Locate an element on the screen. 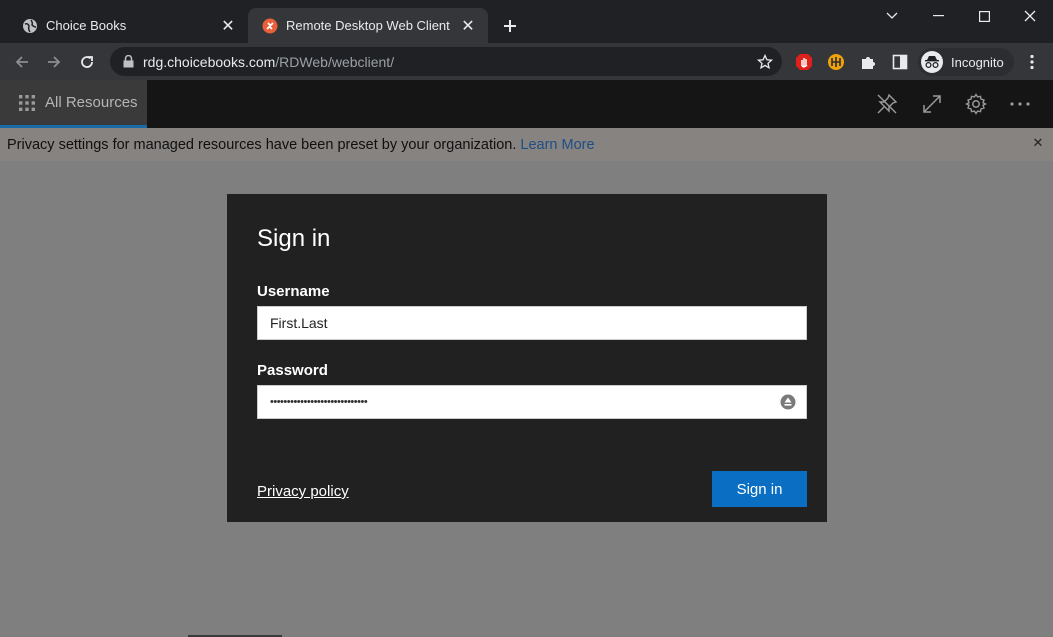  forward-arrow-icon is located at coordinates (54, 62).